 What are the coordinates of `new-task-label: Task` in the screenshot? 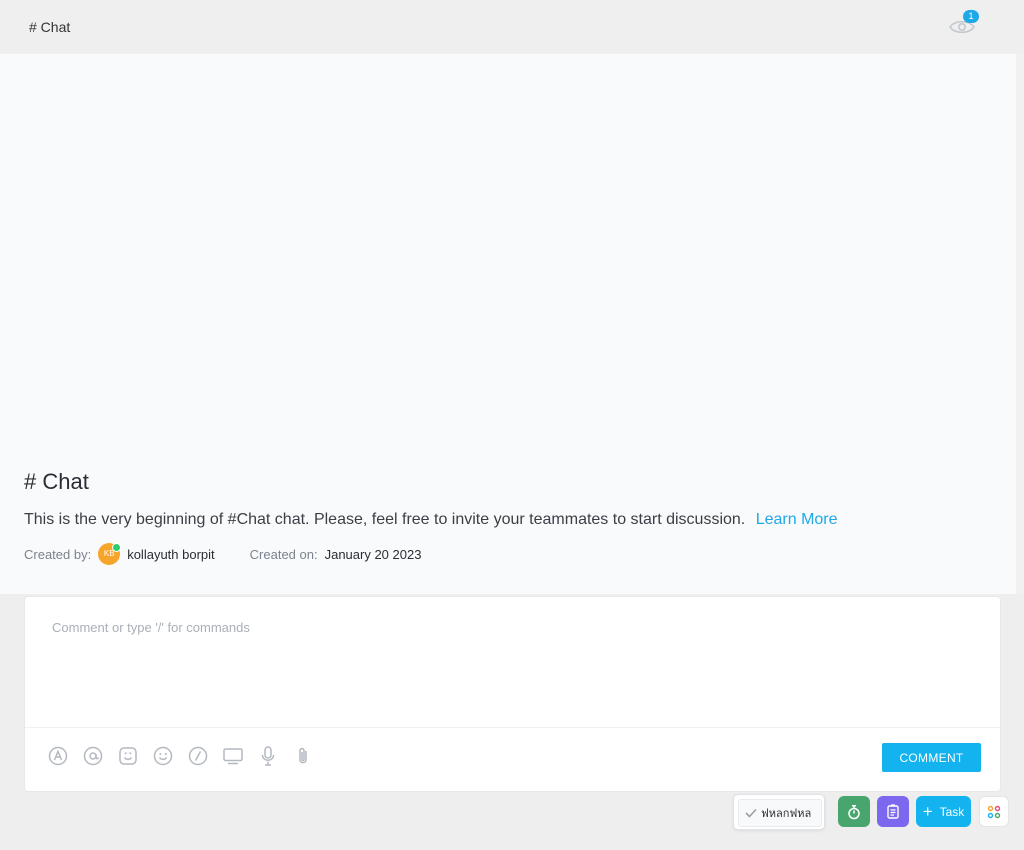 It's located at (952, 811).